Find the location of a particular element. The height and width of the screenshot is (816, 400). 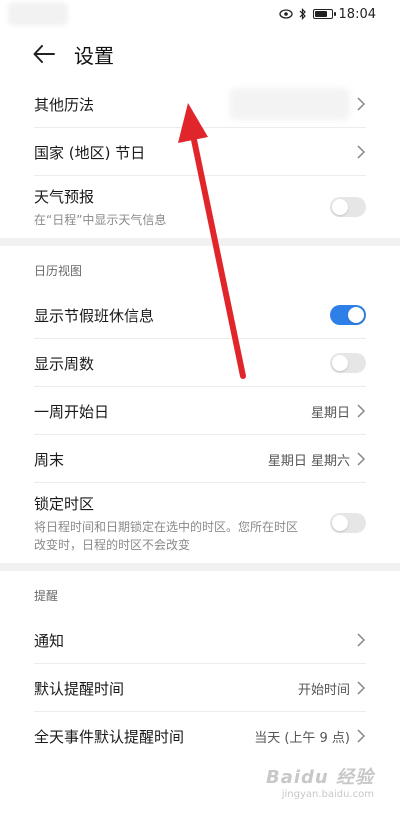

section-title-calendar-view: 日历视图 is located at coordinates (58, 271).